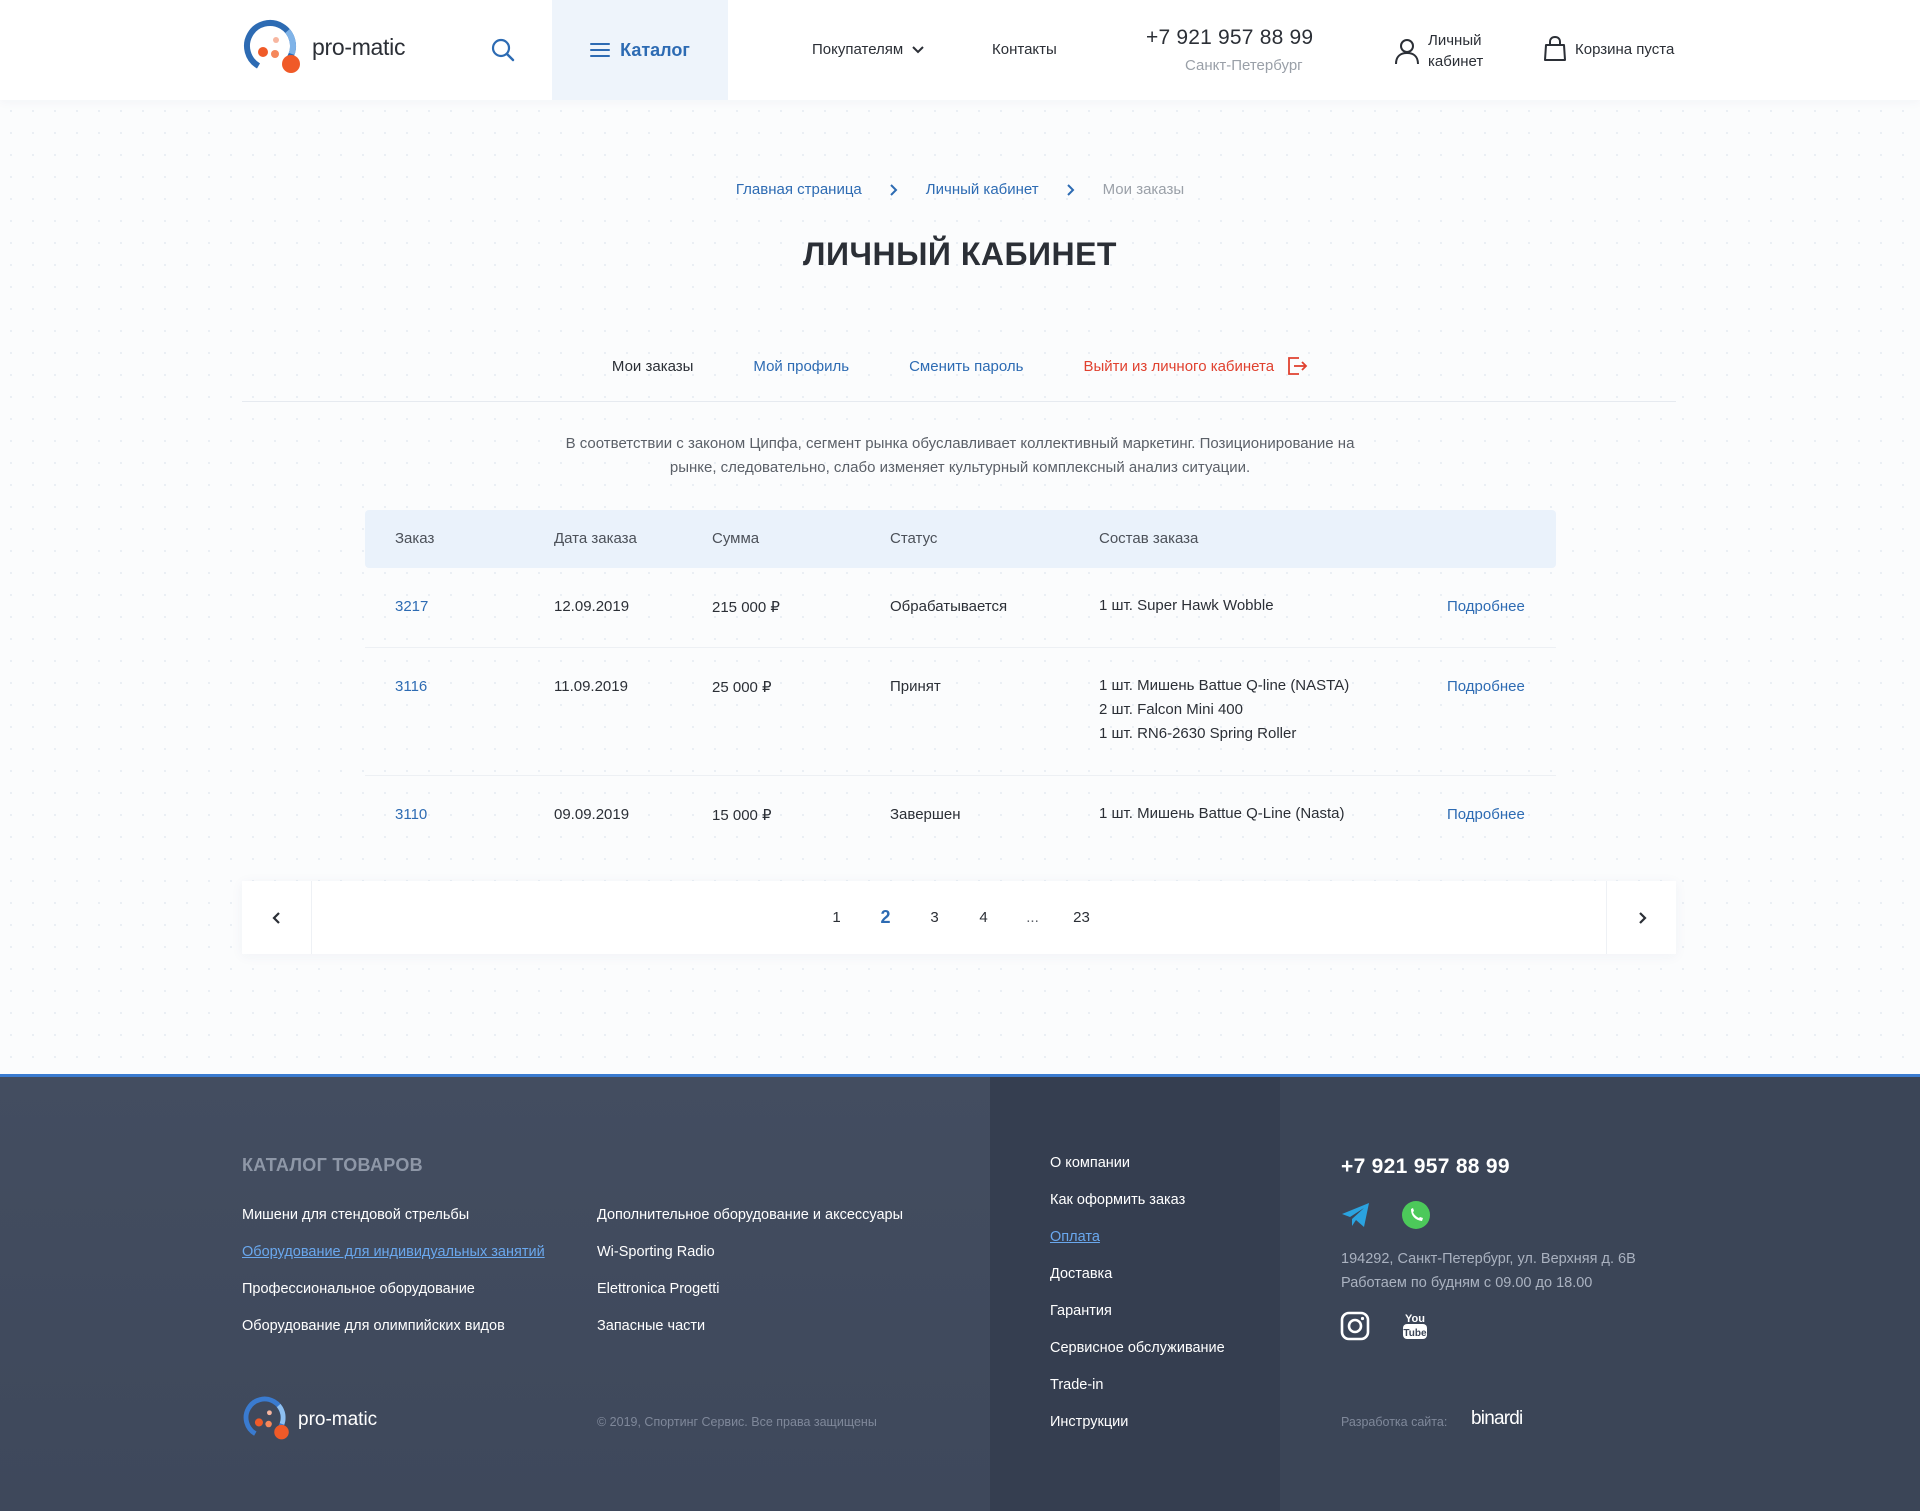 This screenshot has height=1511, width=1920. What do you see at coordinates (1555, 48) in the screenshot?
I see `shopping-bag-icon` at bounding box center [1555, 48].